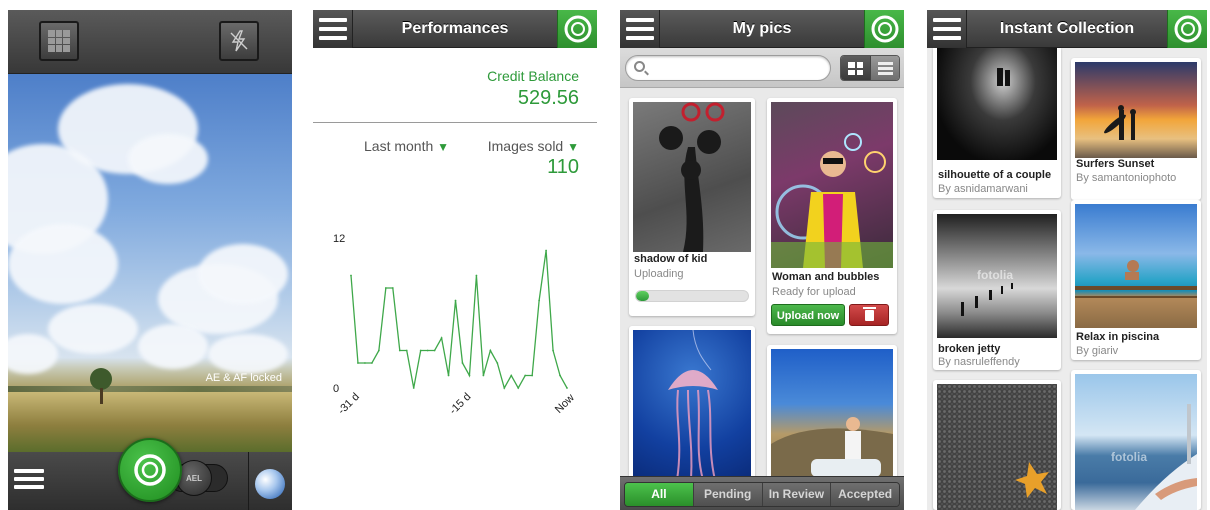  What do you see at coordinates (983, 189) in the screenshot?
I see `item-author: By asnidamarwani` at bounding box center [983, 189].